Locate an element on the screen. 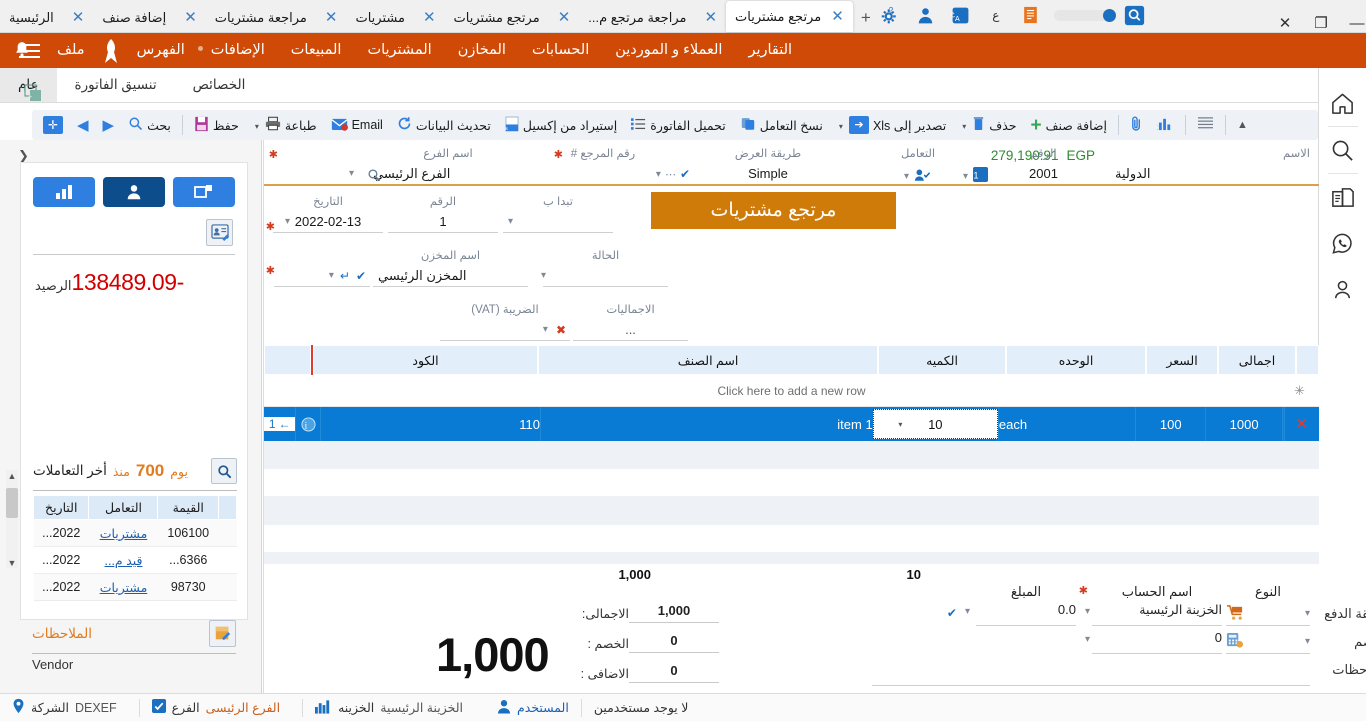 The image size is (1366, 721). minimize-window-button: — is located at coordinates (1357, 23).